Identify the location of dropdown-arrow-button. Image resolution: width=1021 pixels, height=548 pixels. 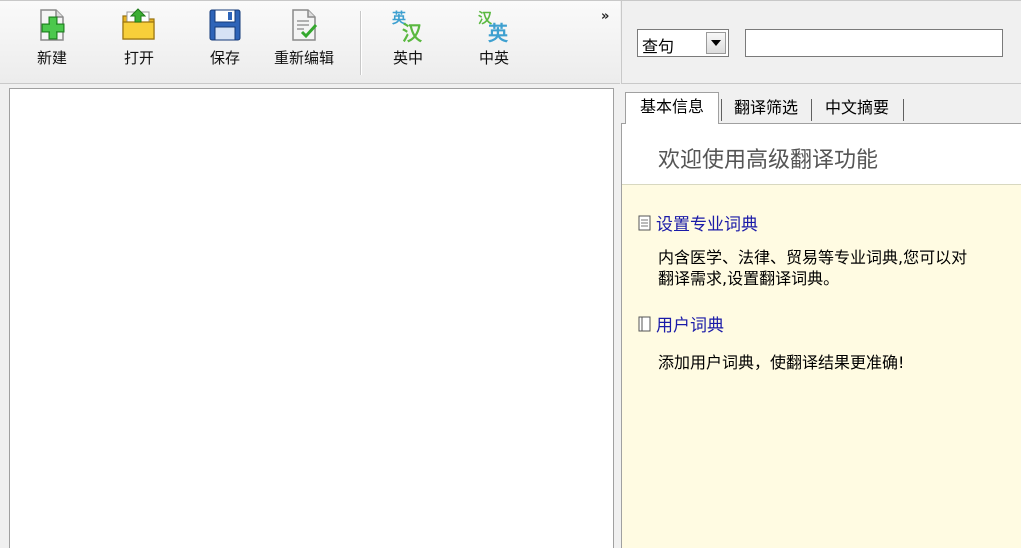
(716, 43).